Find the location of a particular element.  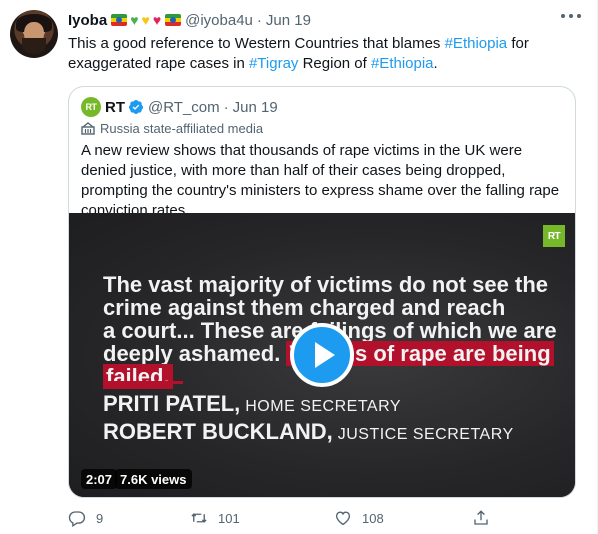

avatar is located at coordinates (34, 34).